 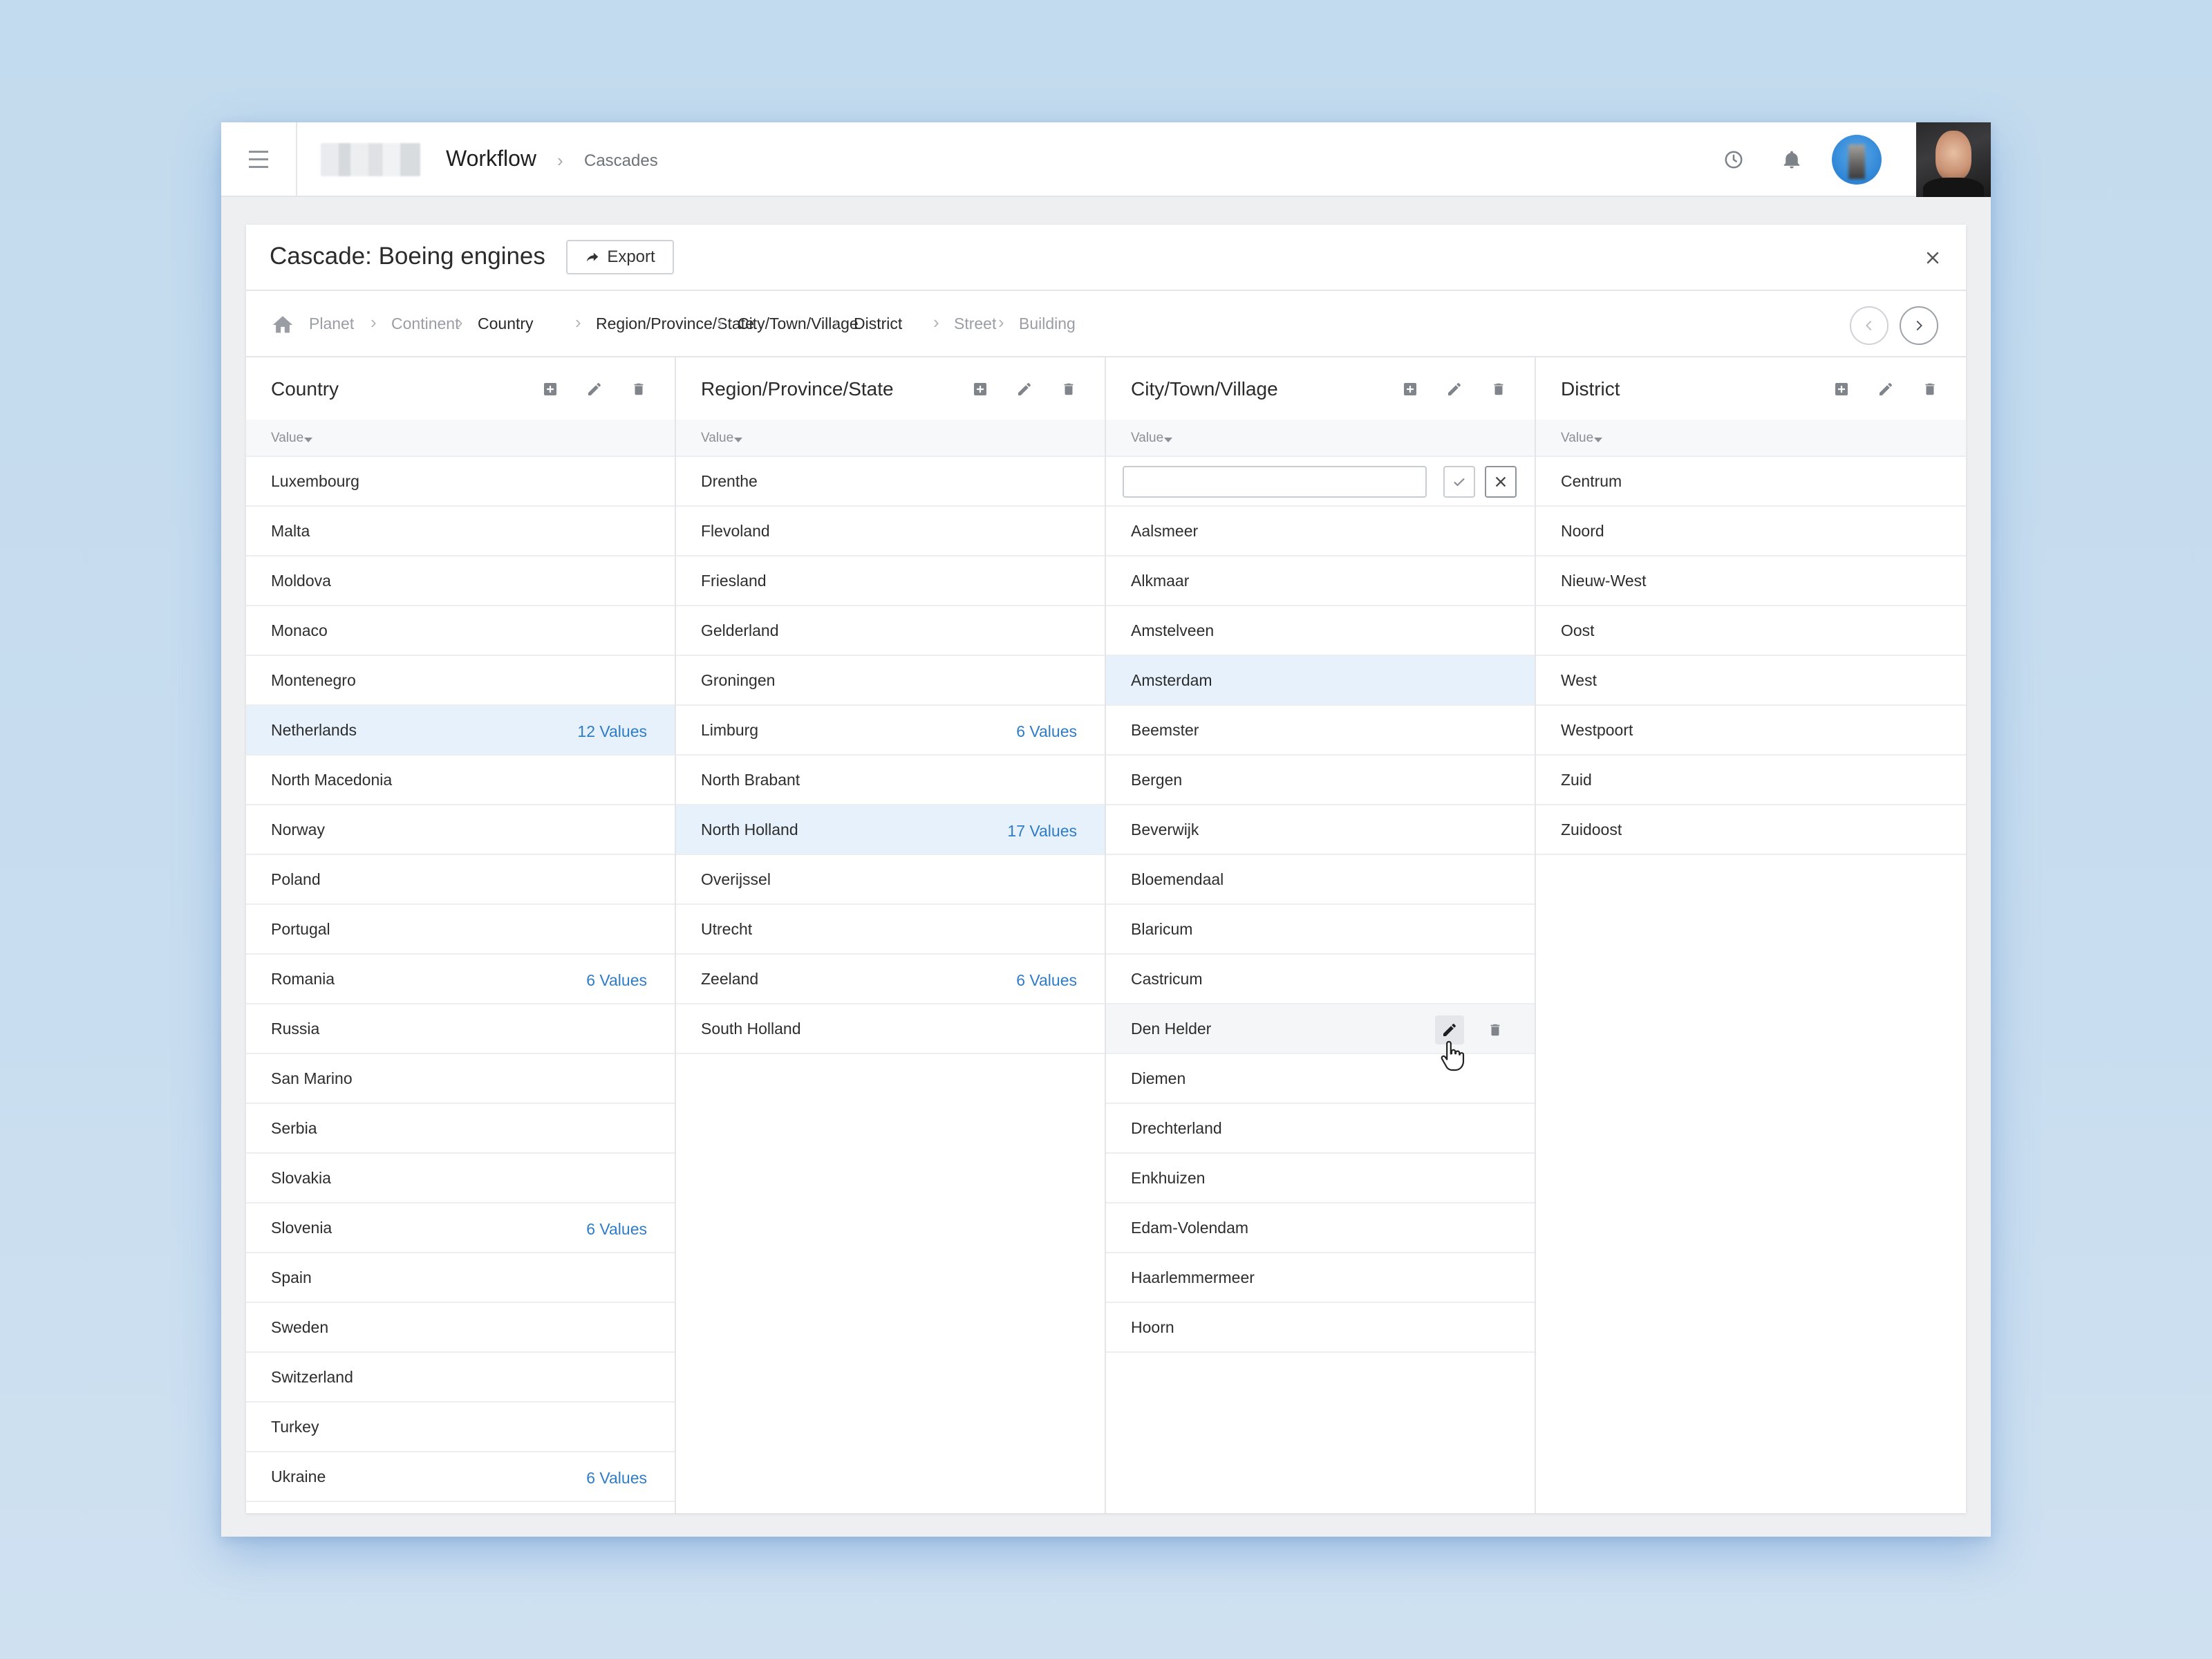 I want to click on breadcrumb-item: District, so click(x=878, y=324).